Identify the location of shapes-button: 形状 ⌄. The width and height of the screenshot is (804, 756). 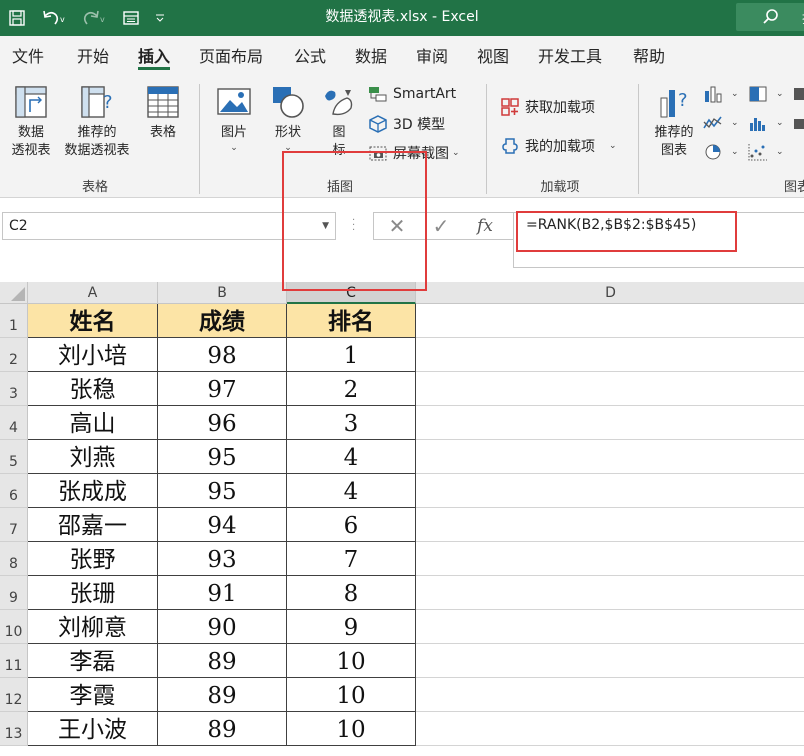
(288, 119).